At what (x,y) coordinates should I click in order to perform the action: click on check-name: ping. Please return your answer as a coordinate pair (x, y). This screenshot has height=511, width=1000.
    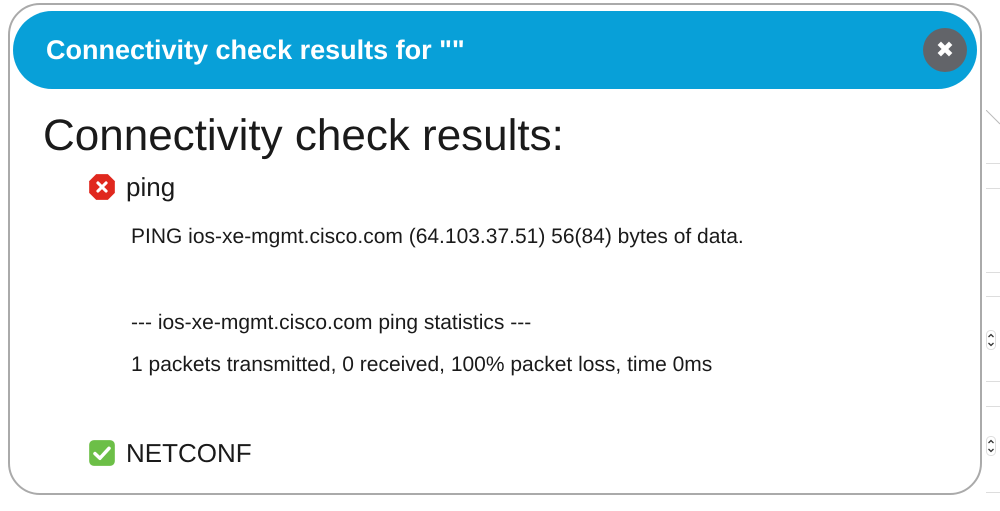
    Looking at the image, I should click on (151, 187).